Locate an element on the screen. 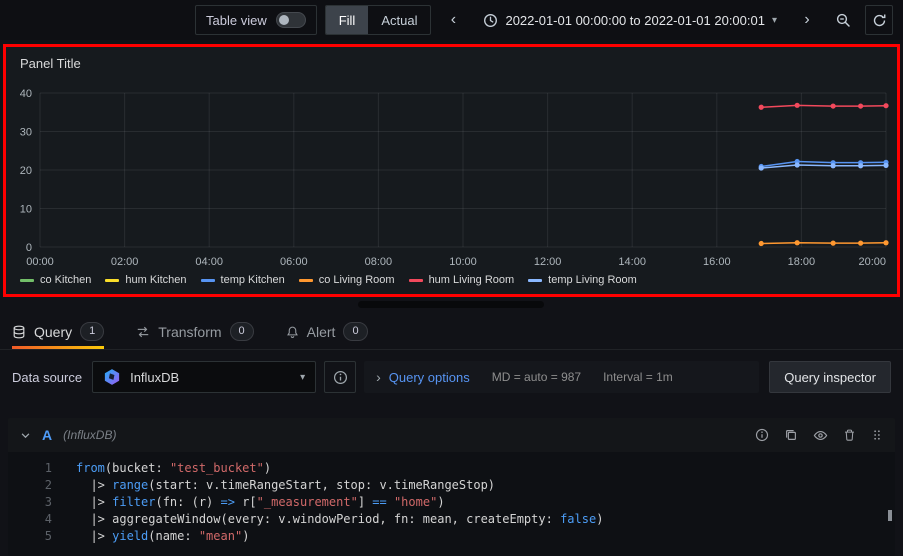 The width and height of the screenshot is (903, 556). tab-transform: Transform 0 is located at coordinates (195, 331).